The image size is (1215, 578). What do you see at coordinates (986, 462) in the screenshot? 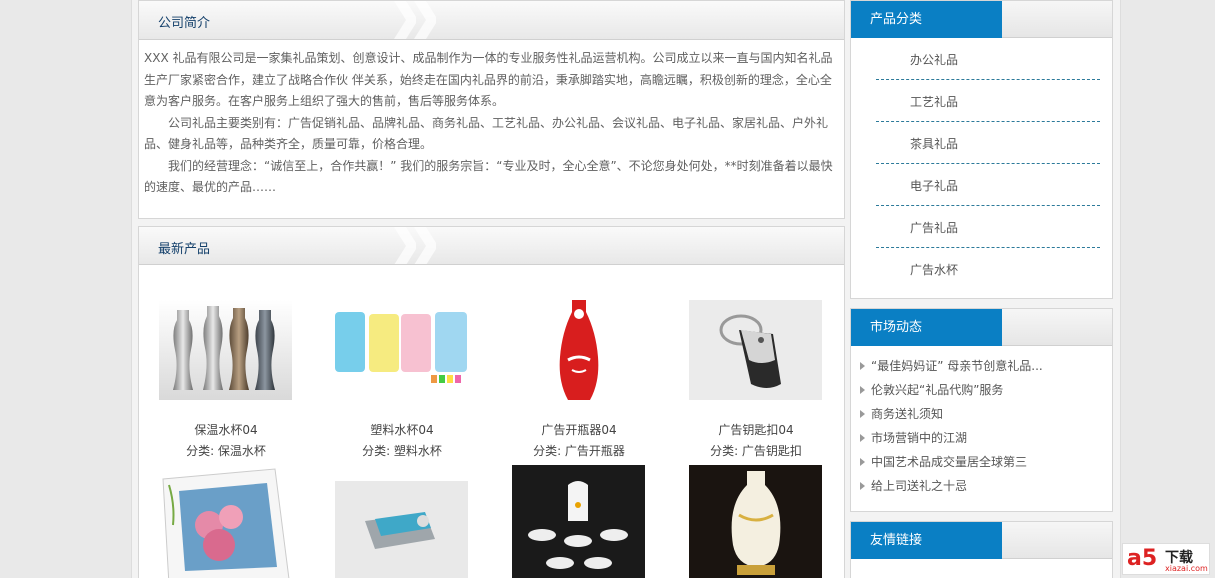
I see `news-item: 中国艺术品成交量居全球第三` at bounding box center [986, 462].